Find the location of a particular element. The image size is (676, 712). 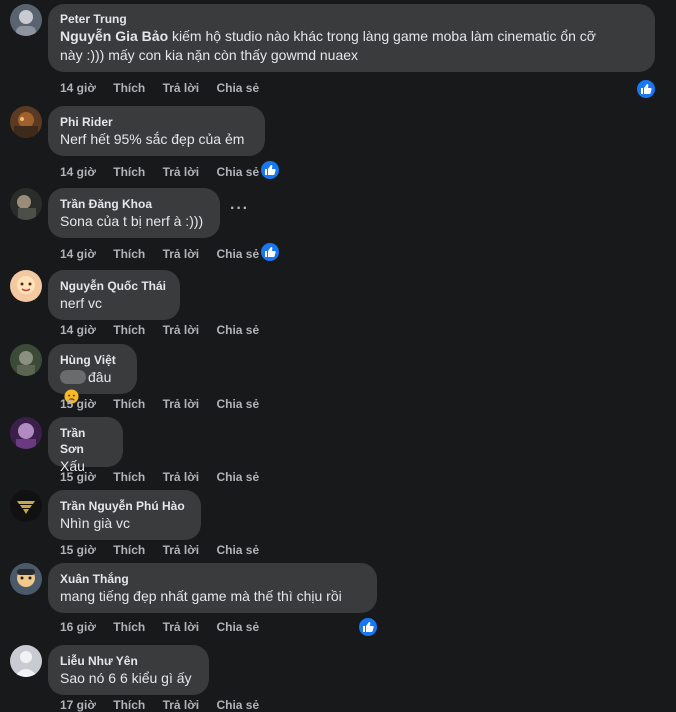

comment-bubble: Hùng Việt đâu is located at coordinates (92, 374).